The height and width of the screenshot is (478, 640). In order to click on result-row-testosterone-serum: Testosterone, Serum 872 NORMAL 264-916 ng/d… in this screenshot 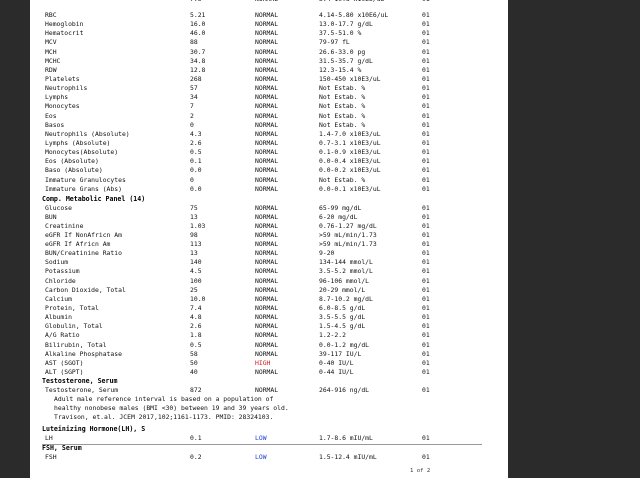, I will do `click(269, 390)`.